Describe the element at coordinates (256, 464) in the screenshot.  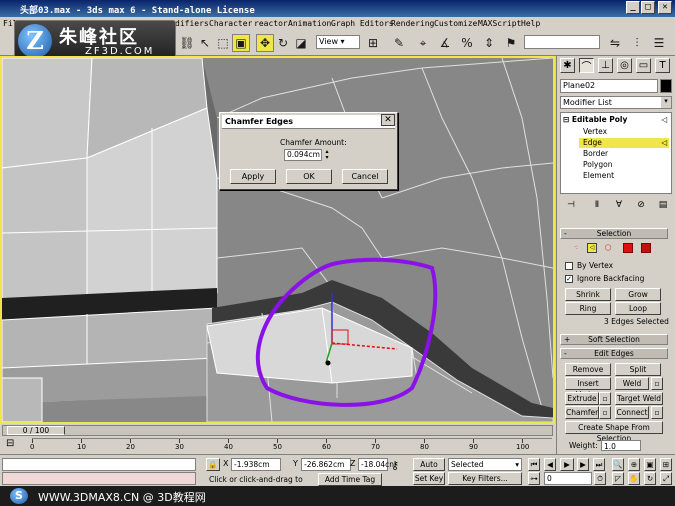
I see `x-coordinate-field: -1.938cm` at that location.